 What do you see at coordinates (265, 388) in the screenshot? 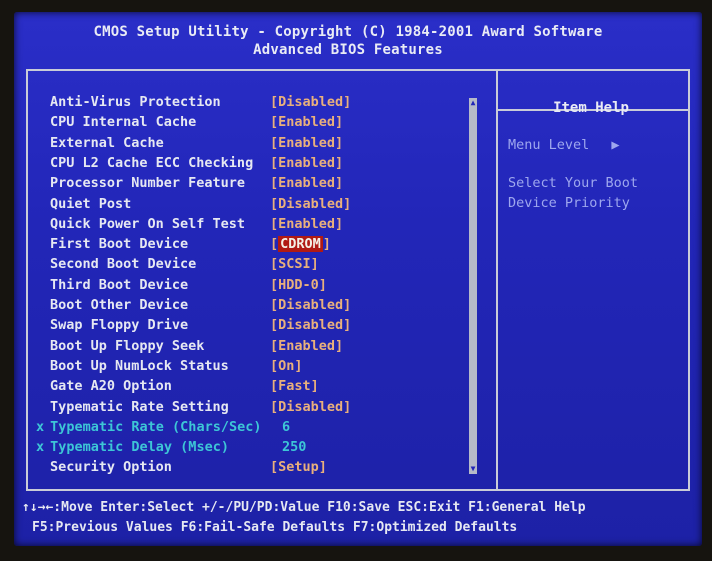
I see `setting-row: Gate A20 Option [Fast]` at bounding box center [265, 388].